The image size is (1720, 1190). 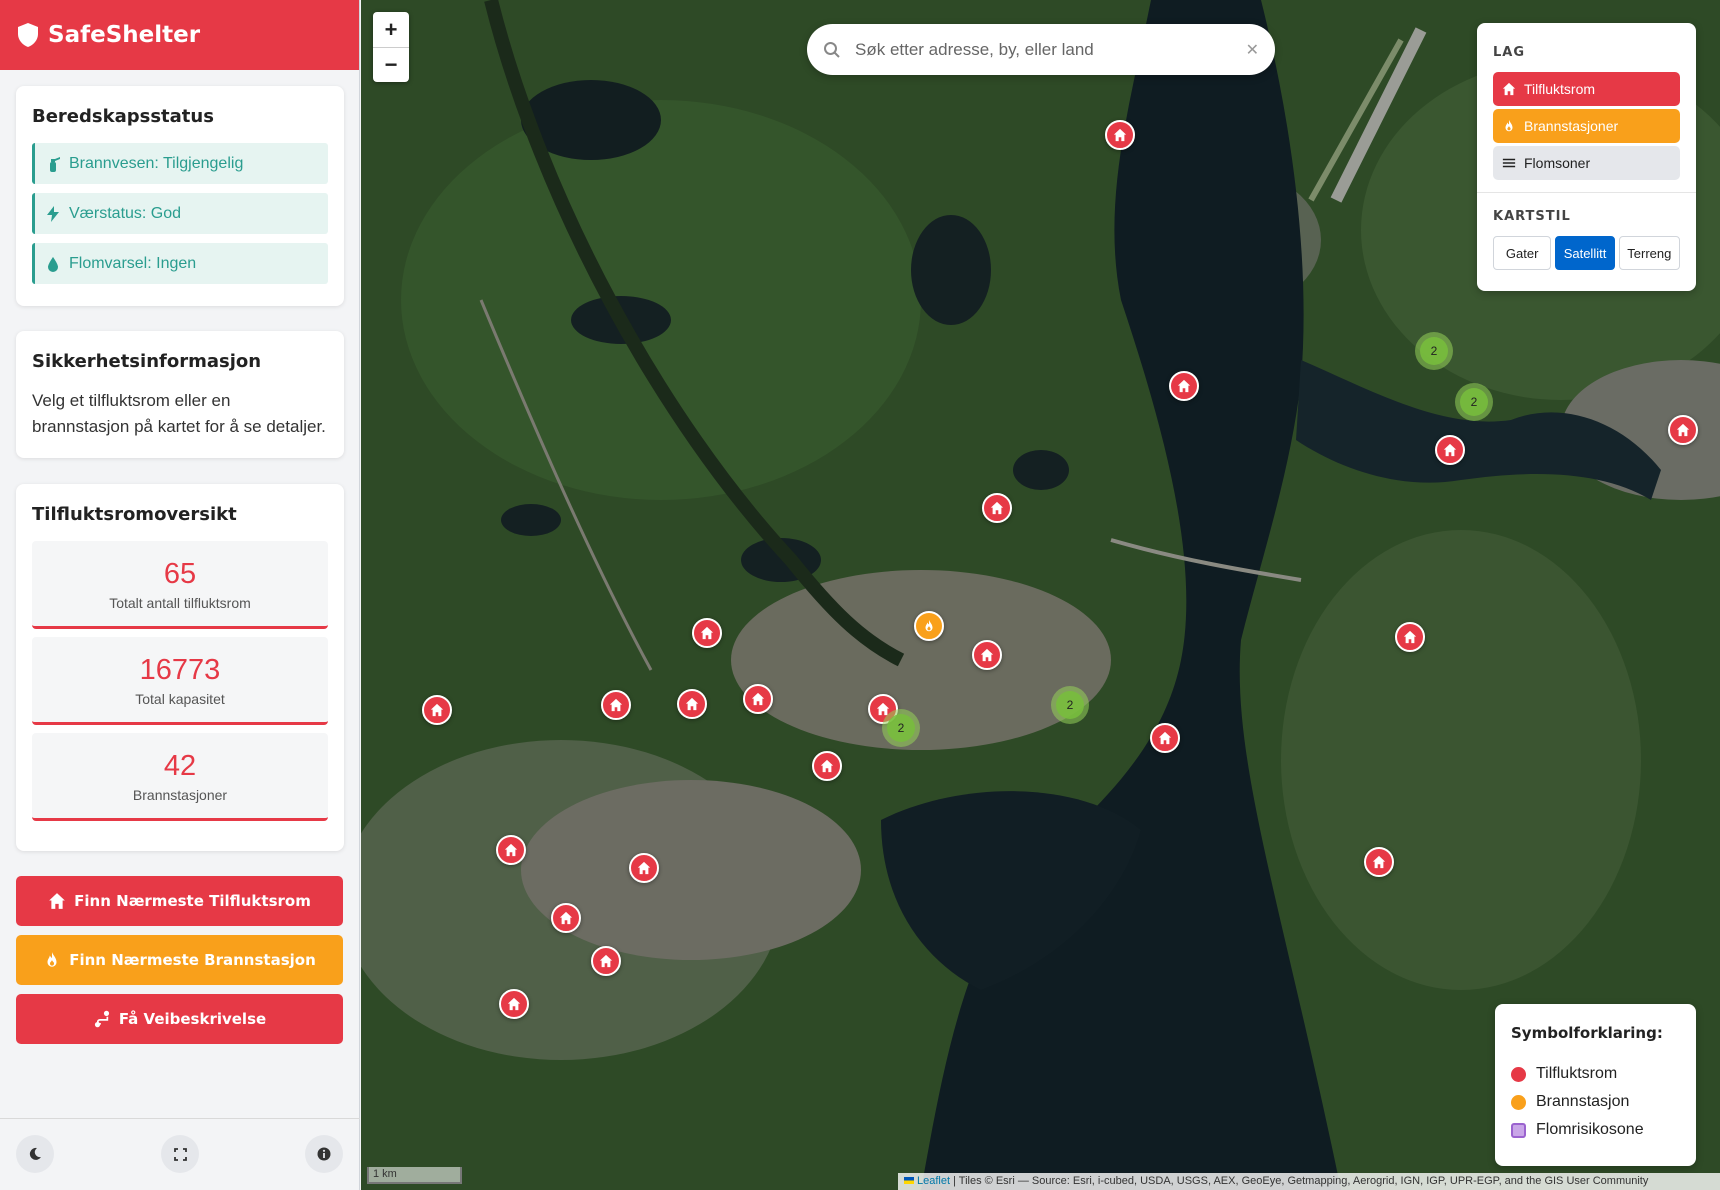 I want to click on layer-label: Flomsoner, so click(x=1557, y=163).